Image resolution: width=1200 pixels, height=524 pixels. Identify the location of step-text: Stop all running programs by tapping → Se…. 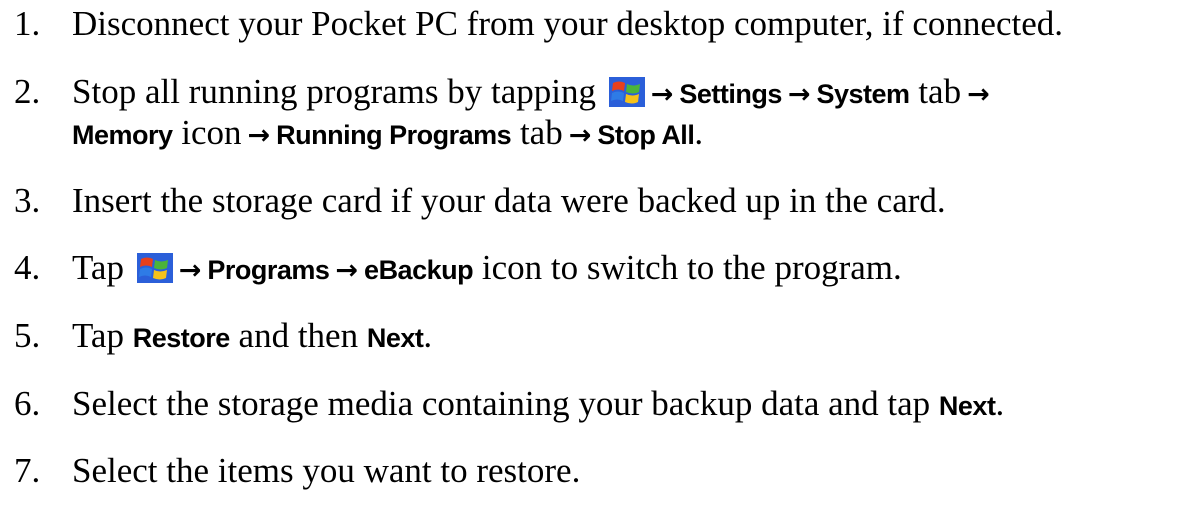
(531, 91).